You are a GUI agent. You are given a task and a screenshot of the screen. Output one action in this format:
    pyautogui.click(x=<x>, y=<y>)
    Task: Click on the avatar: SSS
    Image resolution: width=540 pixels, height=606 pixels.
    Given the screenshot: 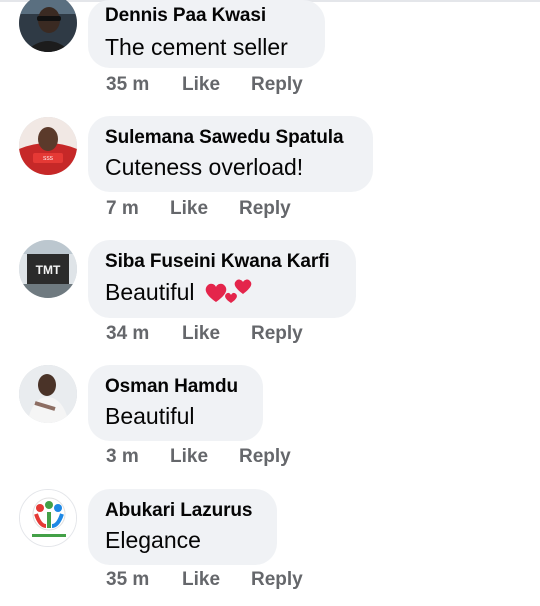 What is the action you would take?
    pyautogui.click(x=48, y=146)
    